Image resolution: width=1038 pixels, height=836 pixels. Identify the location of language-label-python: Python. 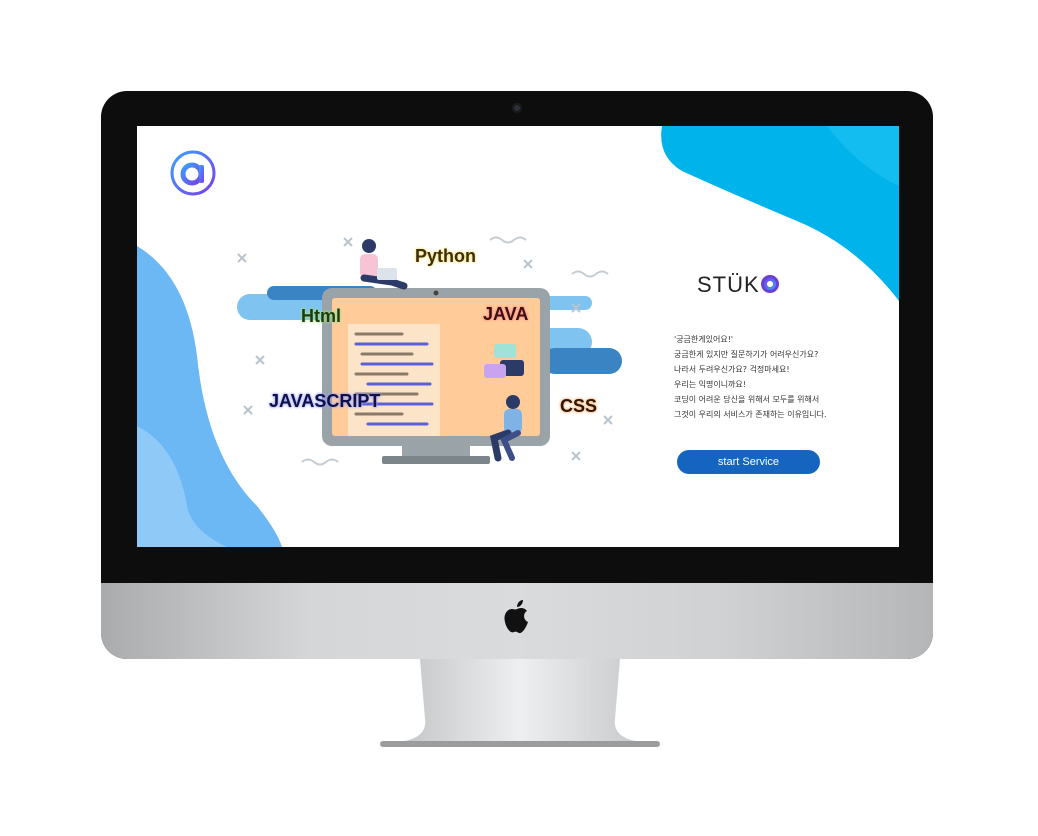
(445, 256).